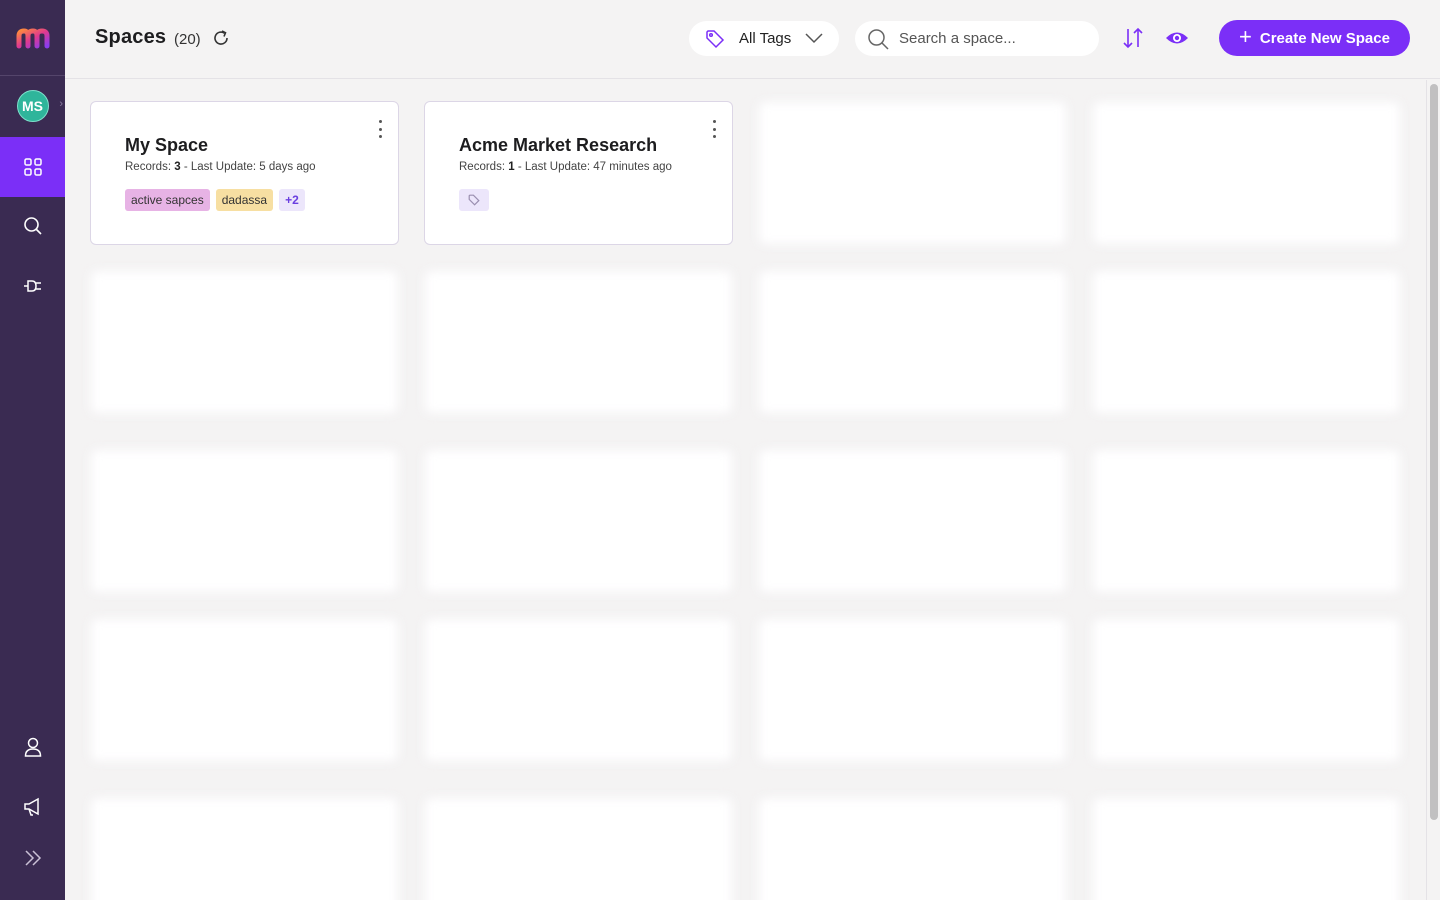 The width and height of the screenshot is (1440, 900). Describe the element at coordinates (558, 145) in the screenshot. I see `space-name: Acme Market Research` at that location.